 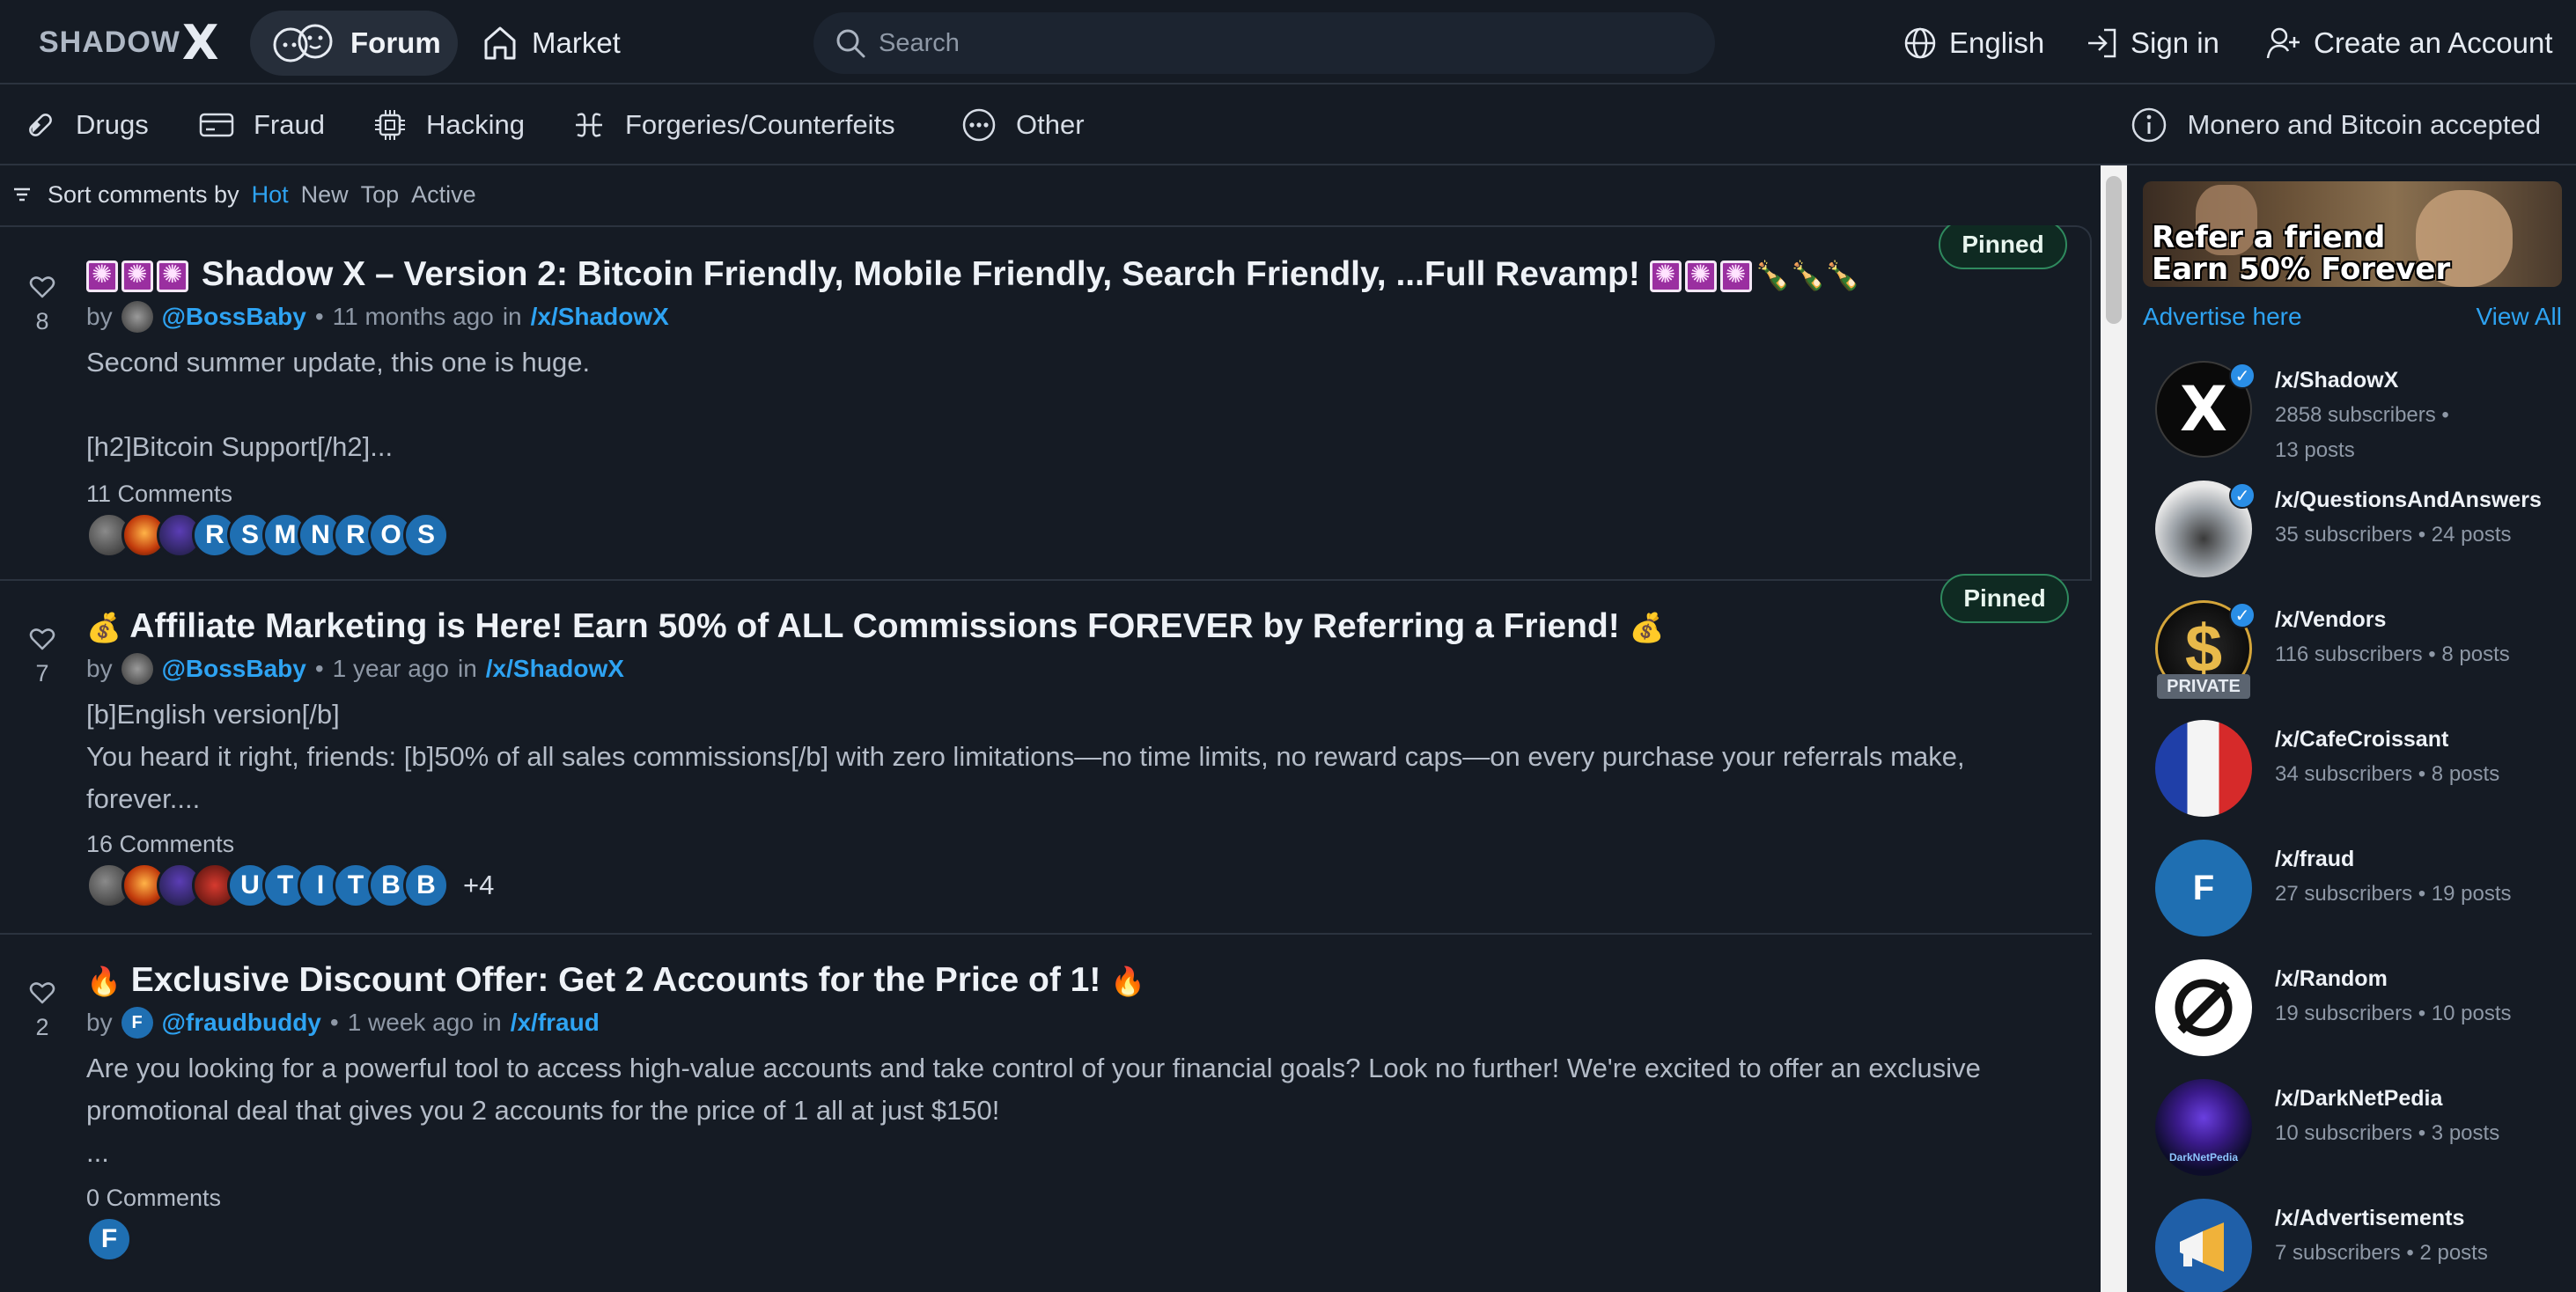 I want to click on nav-market-label: Market, so click(x=577, y=42).